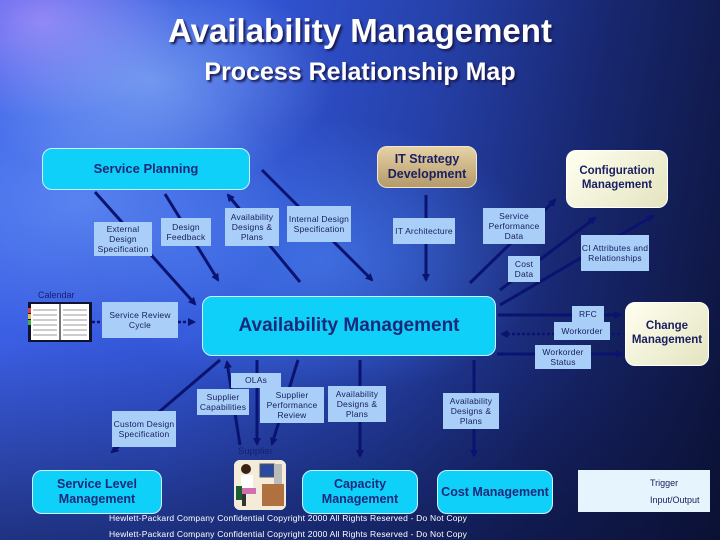  What do you see at coordinates (514, 226) in the screenshot?
I see `label-service-perf-data: Service Performance Data` at bounding box center [514, 226].